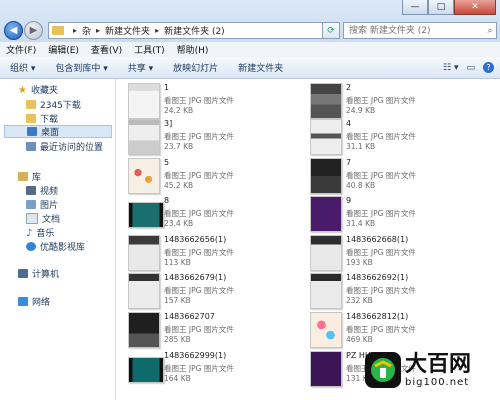  Describe the element at coordinates (177, 262) in the screenshot. I see `file-size: 113 KB` at that location.